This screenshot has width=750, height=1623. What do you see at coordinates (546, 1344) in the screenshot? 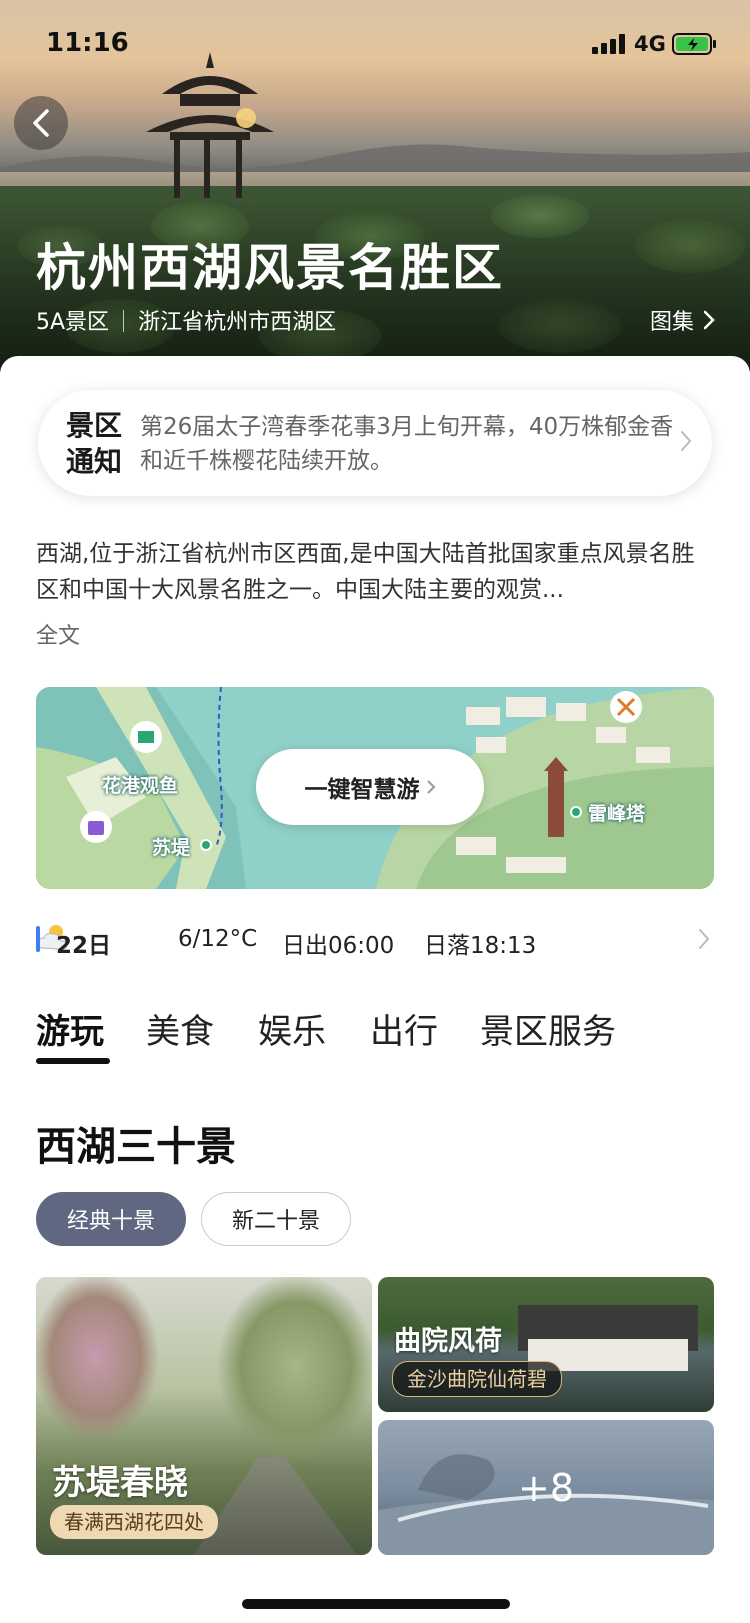
I see `scenery-card-quyuan: 曲院风荷 金沙曲院仙荷碧` at bounding box center [546, 1344].